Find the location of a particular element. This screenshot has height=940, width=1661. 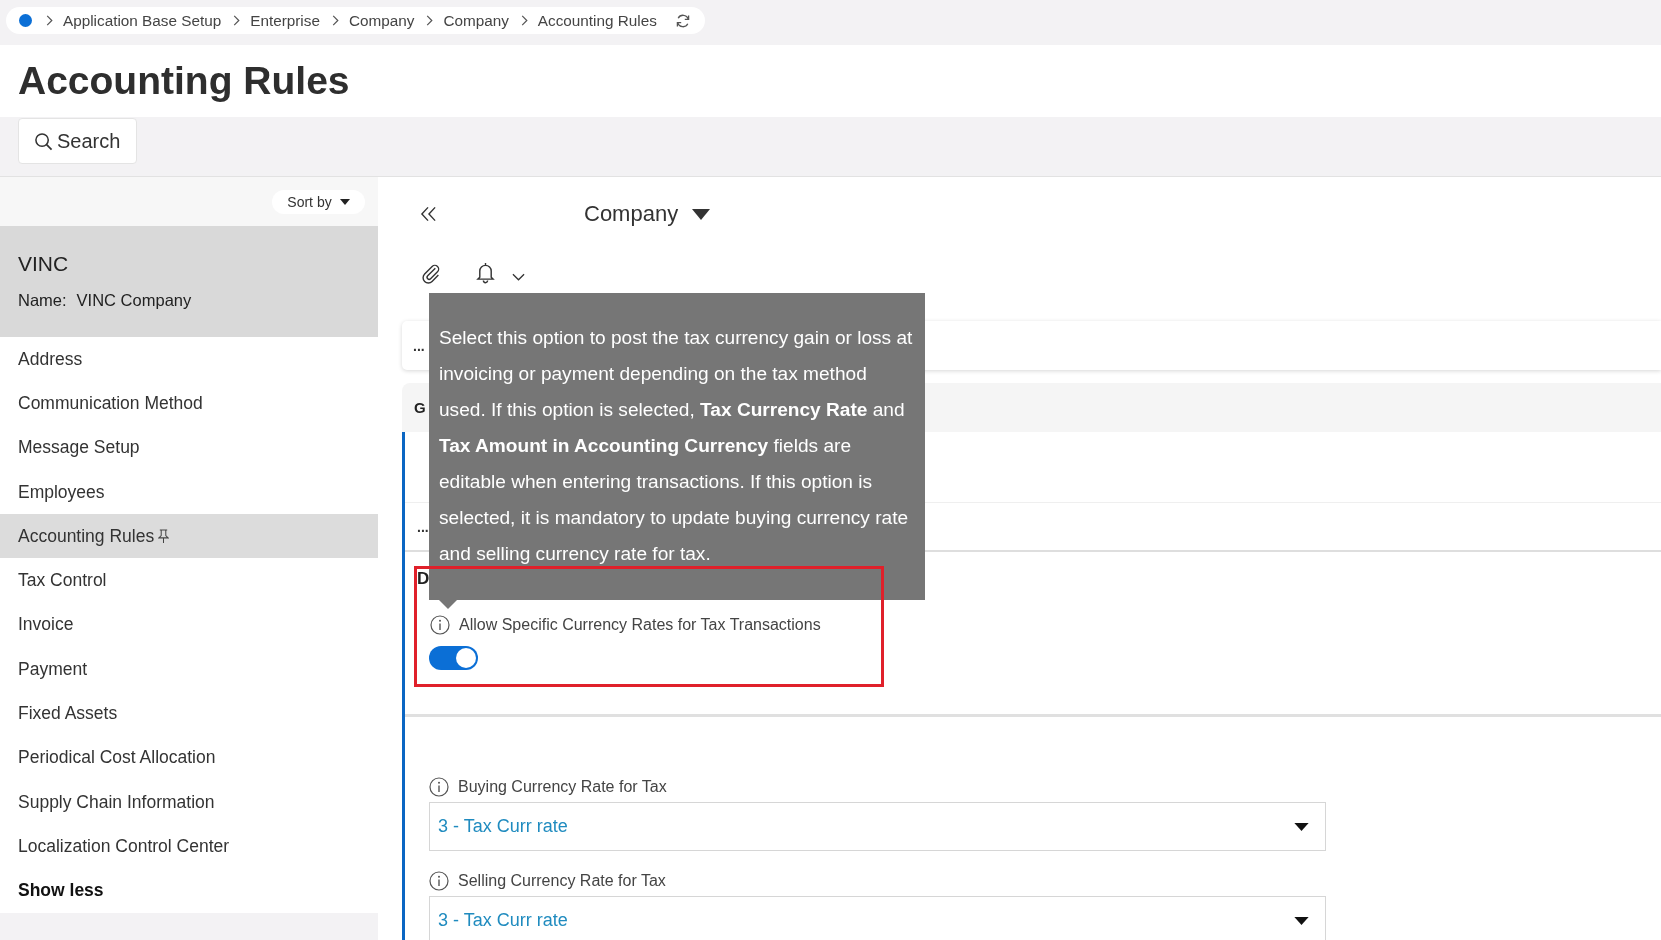

field-label: Name: is located at coordinates (42, 300).